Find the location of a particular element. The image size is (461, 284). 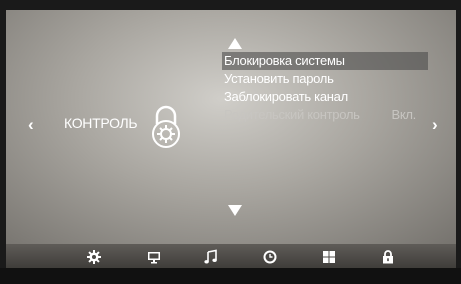

menu-item-label: Установить пароль is located at coordinates (279, 78).